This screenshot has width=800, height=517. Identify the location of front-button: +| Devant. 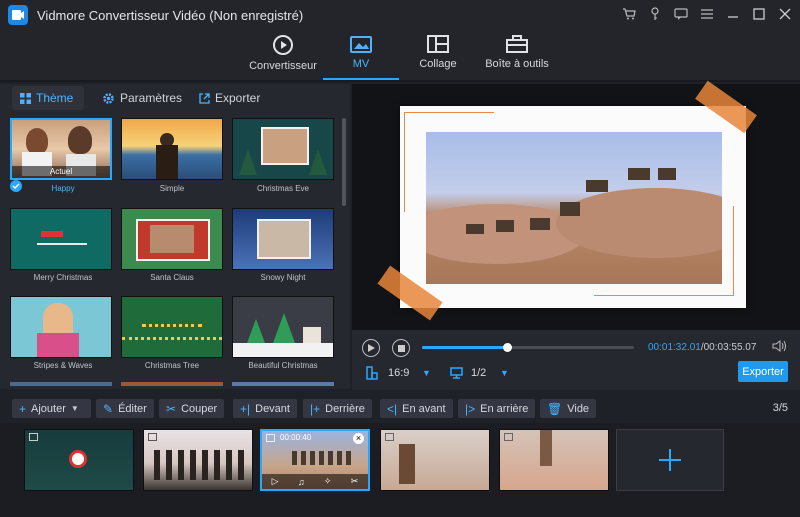
(265, 408).